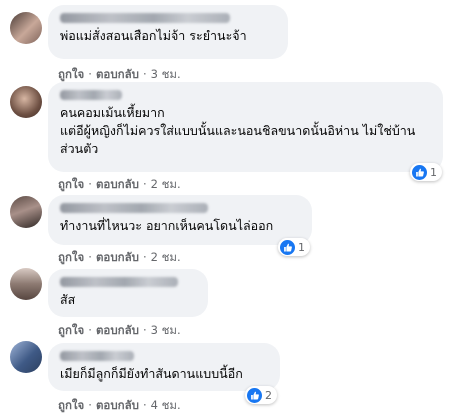  I want to click on reaction-count: 2, so click(261, 395).